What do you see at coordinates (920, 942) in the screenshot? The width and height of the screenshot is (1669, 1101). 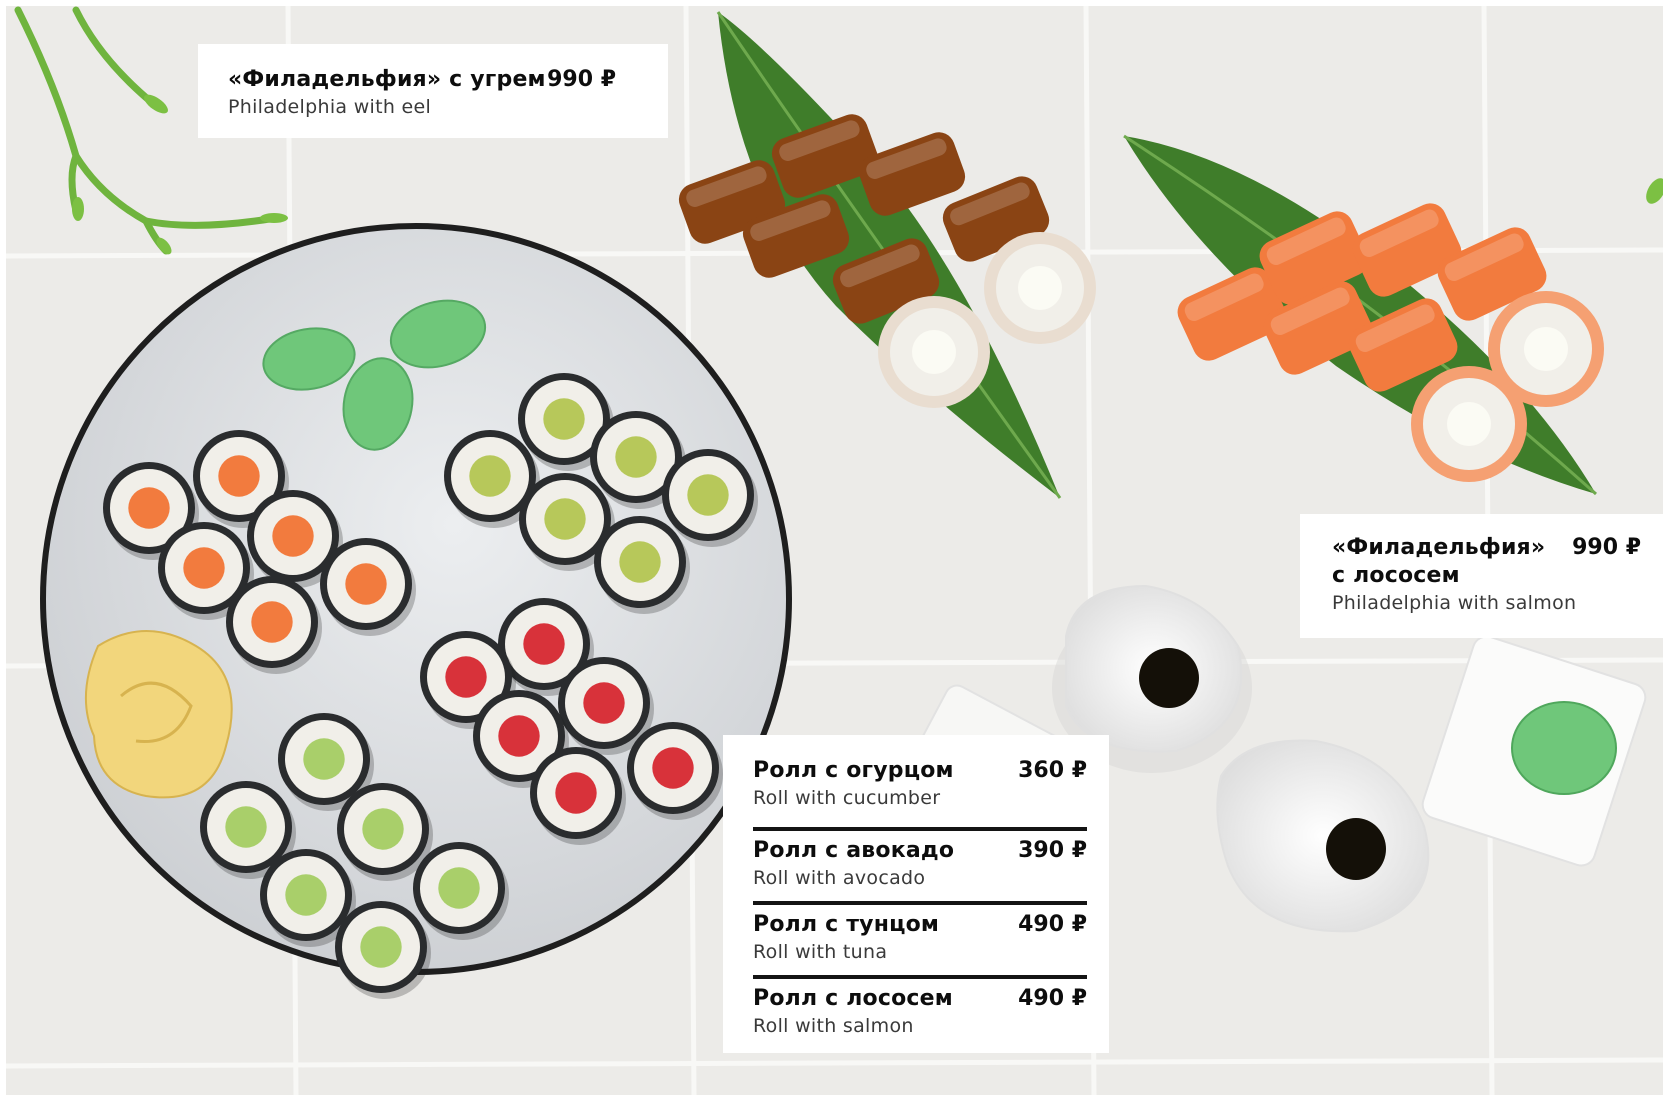 I see `menu-item-tuna: Ролл с тунцом 490 ₽ Roll with tuna` at bounding box center [920, 942].